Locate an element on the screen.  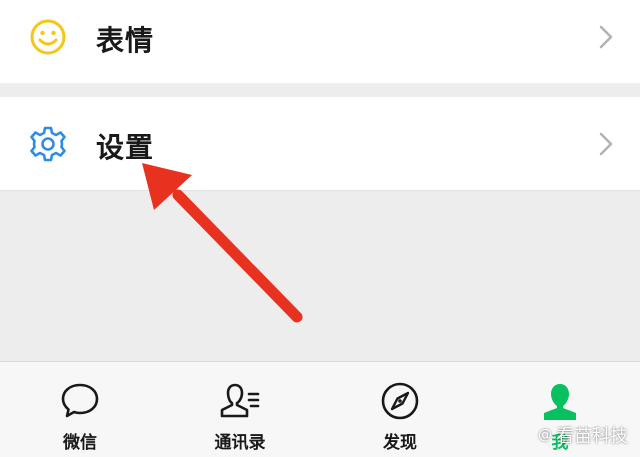
chat-bubble-icon is located at coordinates (80, 400).